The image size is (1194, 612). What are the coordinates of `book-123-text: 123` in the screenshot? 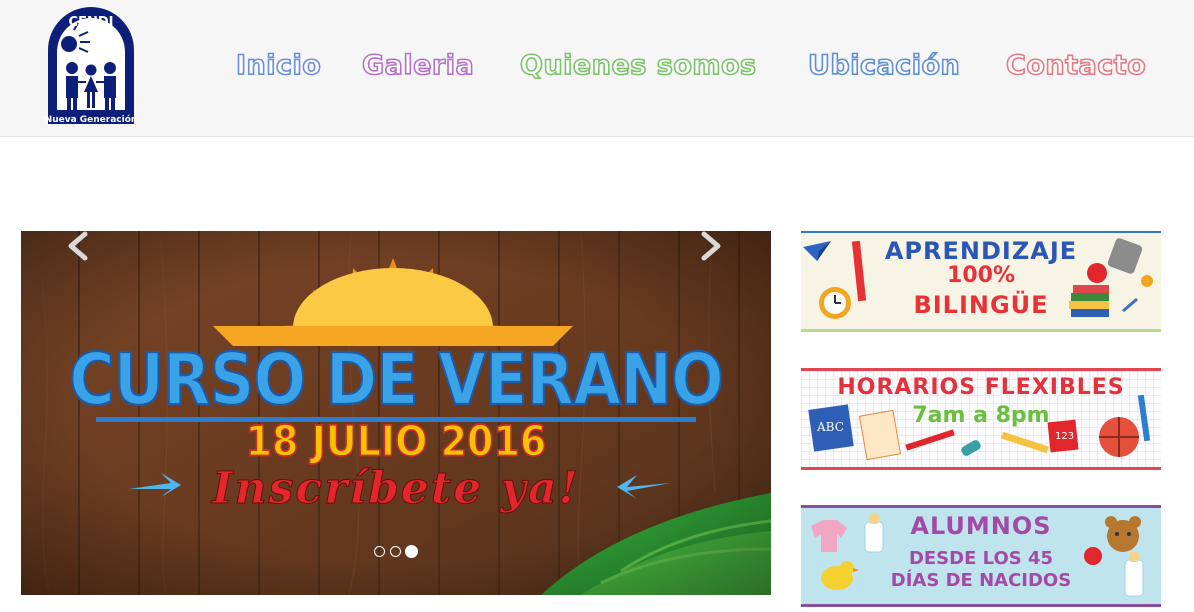 It's located at (1064, 436).